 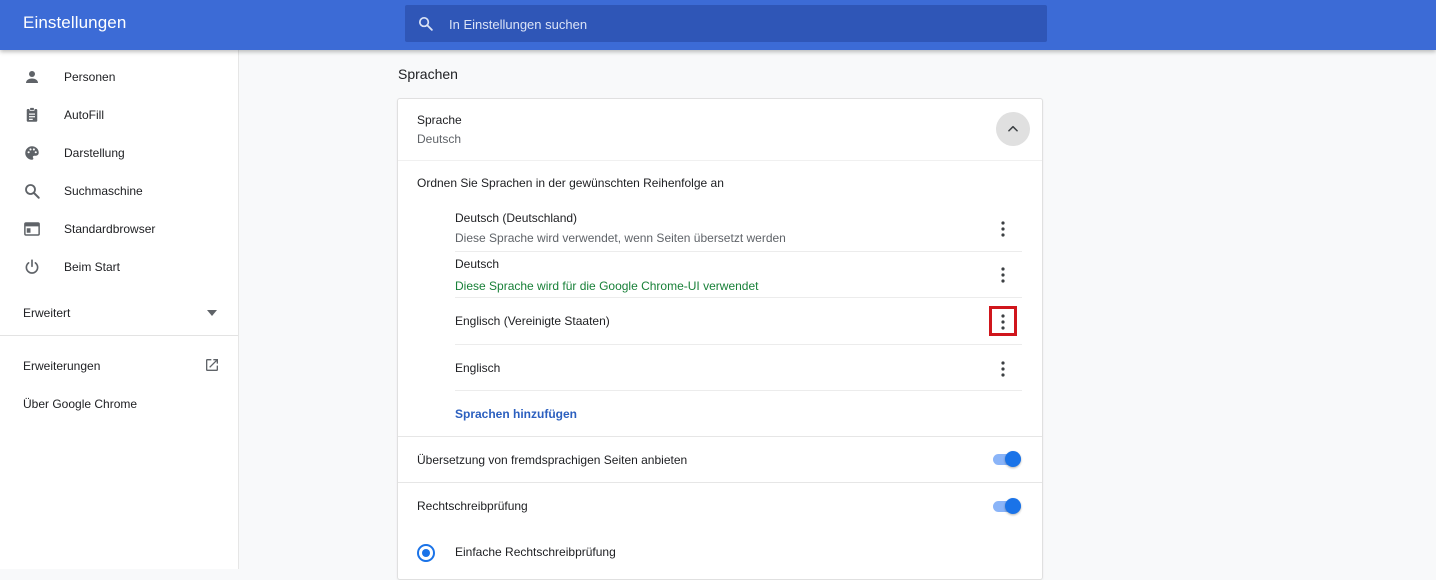 What do you see at coordinates (212, 365) in the screenshot?
I see `open-in-new-icon` at bounding box center [212, 365].